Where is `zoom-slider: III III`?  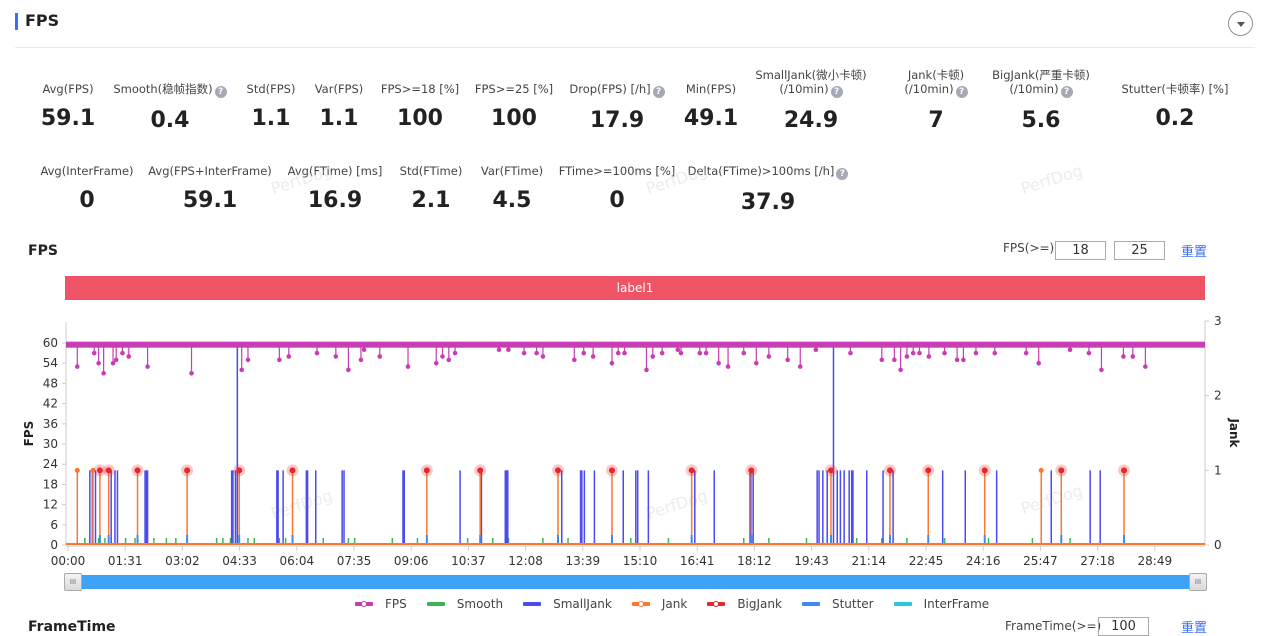 zoom-slider: III III is located at coordinates (635, 582).